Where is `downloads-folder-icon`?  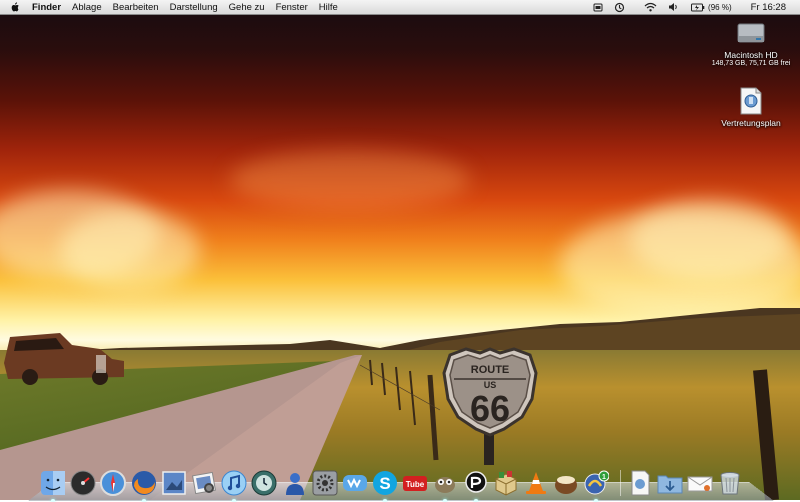
downloads-folder-icon is located at coordinates (670, 483).